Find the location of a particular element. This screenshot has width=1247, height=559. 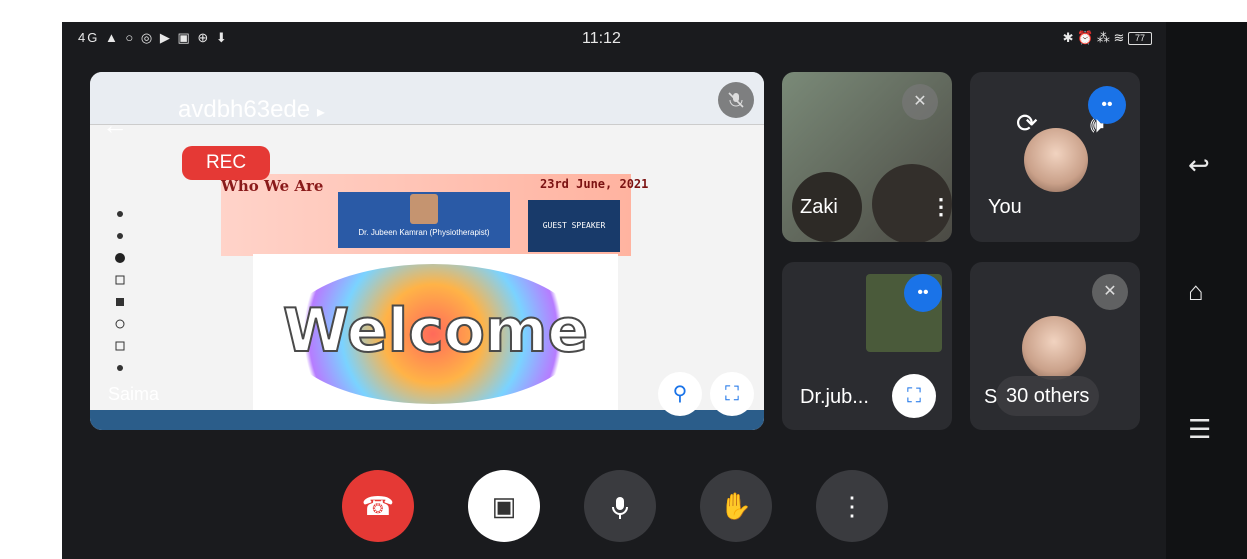

drawing-toolbar is located at coordinates (120, 296).